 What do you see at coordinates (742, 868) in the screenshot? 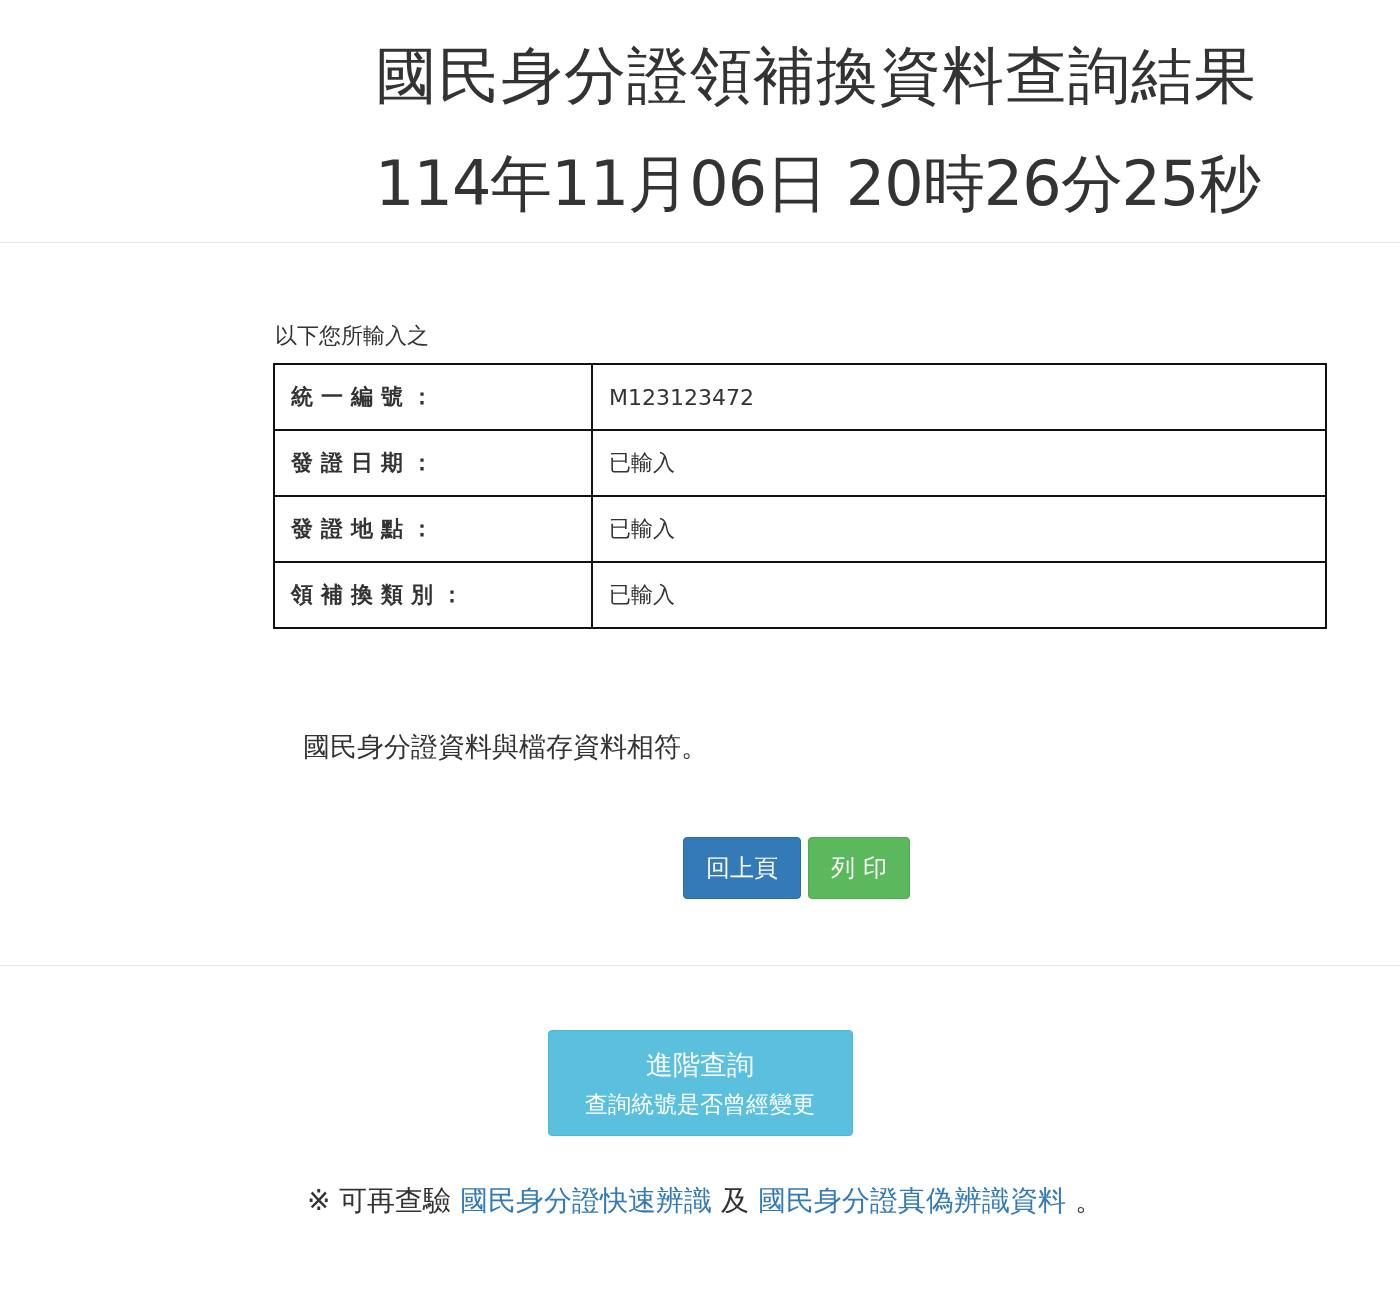
I see `back-button: 回上頁` at bounding box center [742, 868].